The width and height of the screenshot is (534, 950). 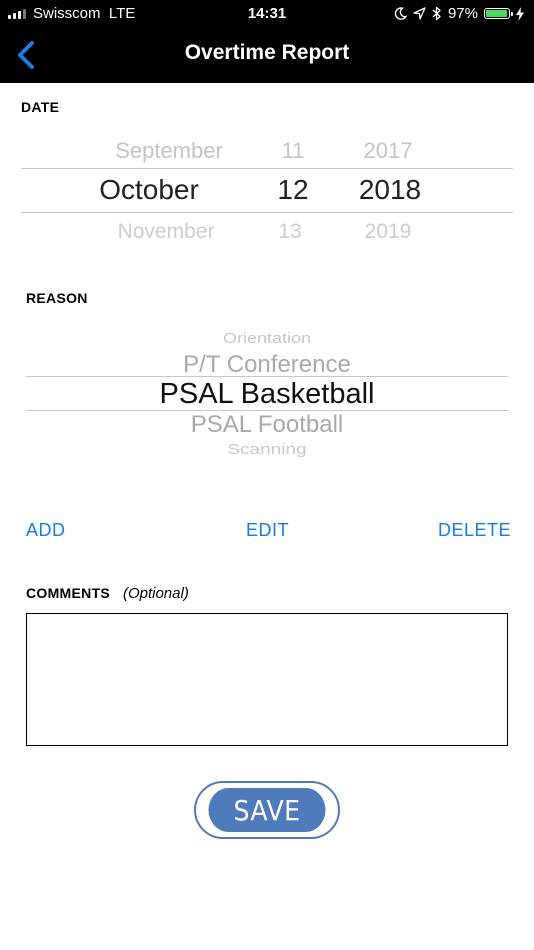 What do you see at coordinates (169, 151) in the screenshot?
I see `month-prev: September` at bounding box center [169, 151].